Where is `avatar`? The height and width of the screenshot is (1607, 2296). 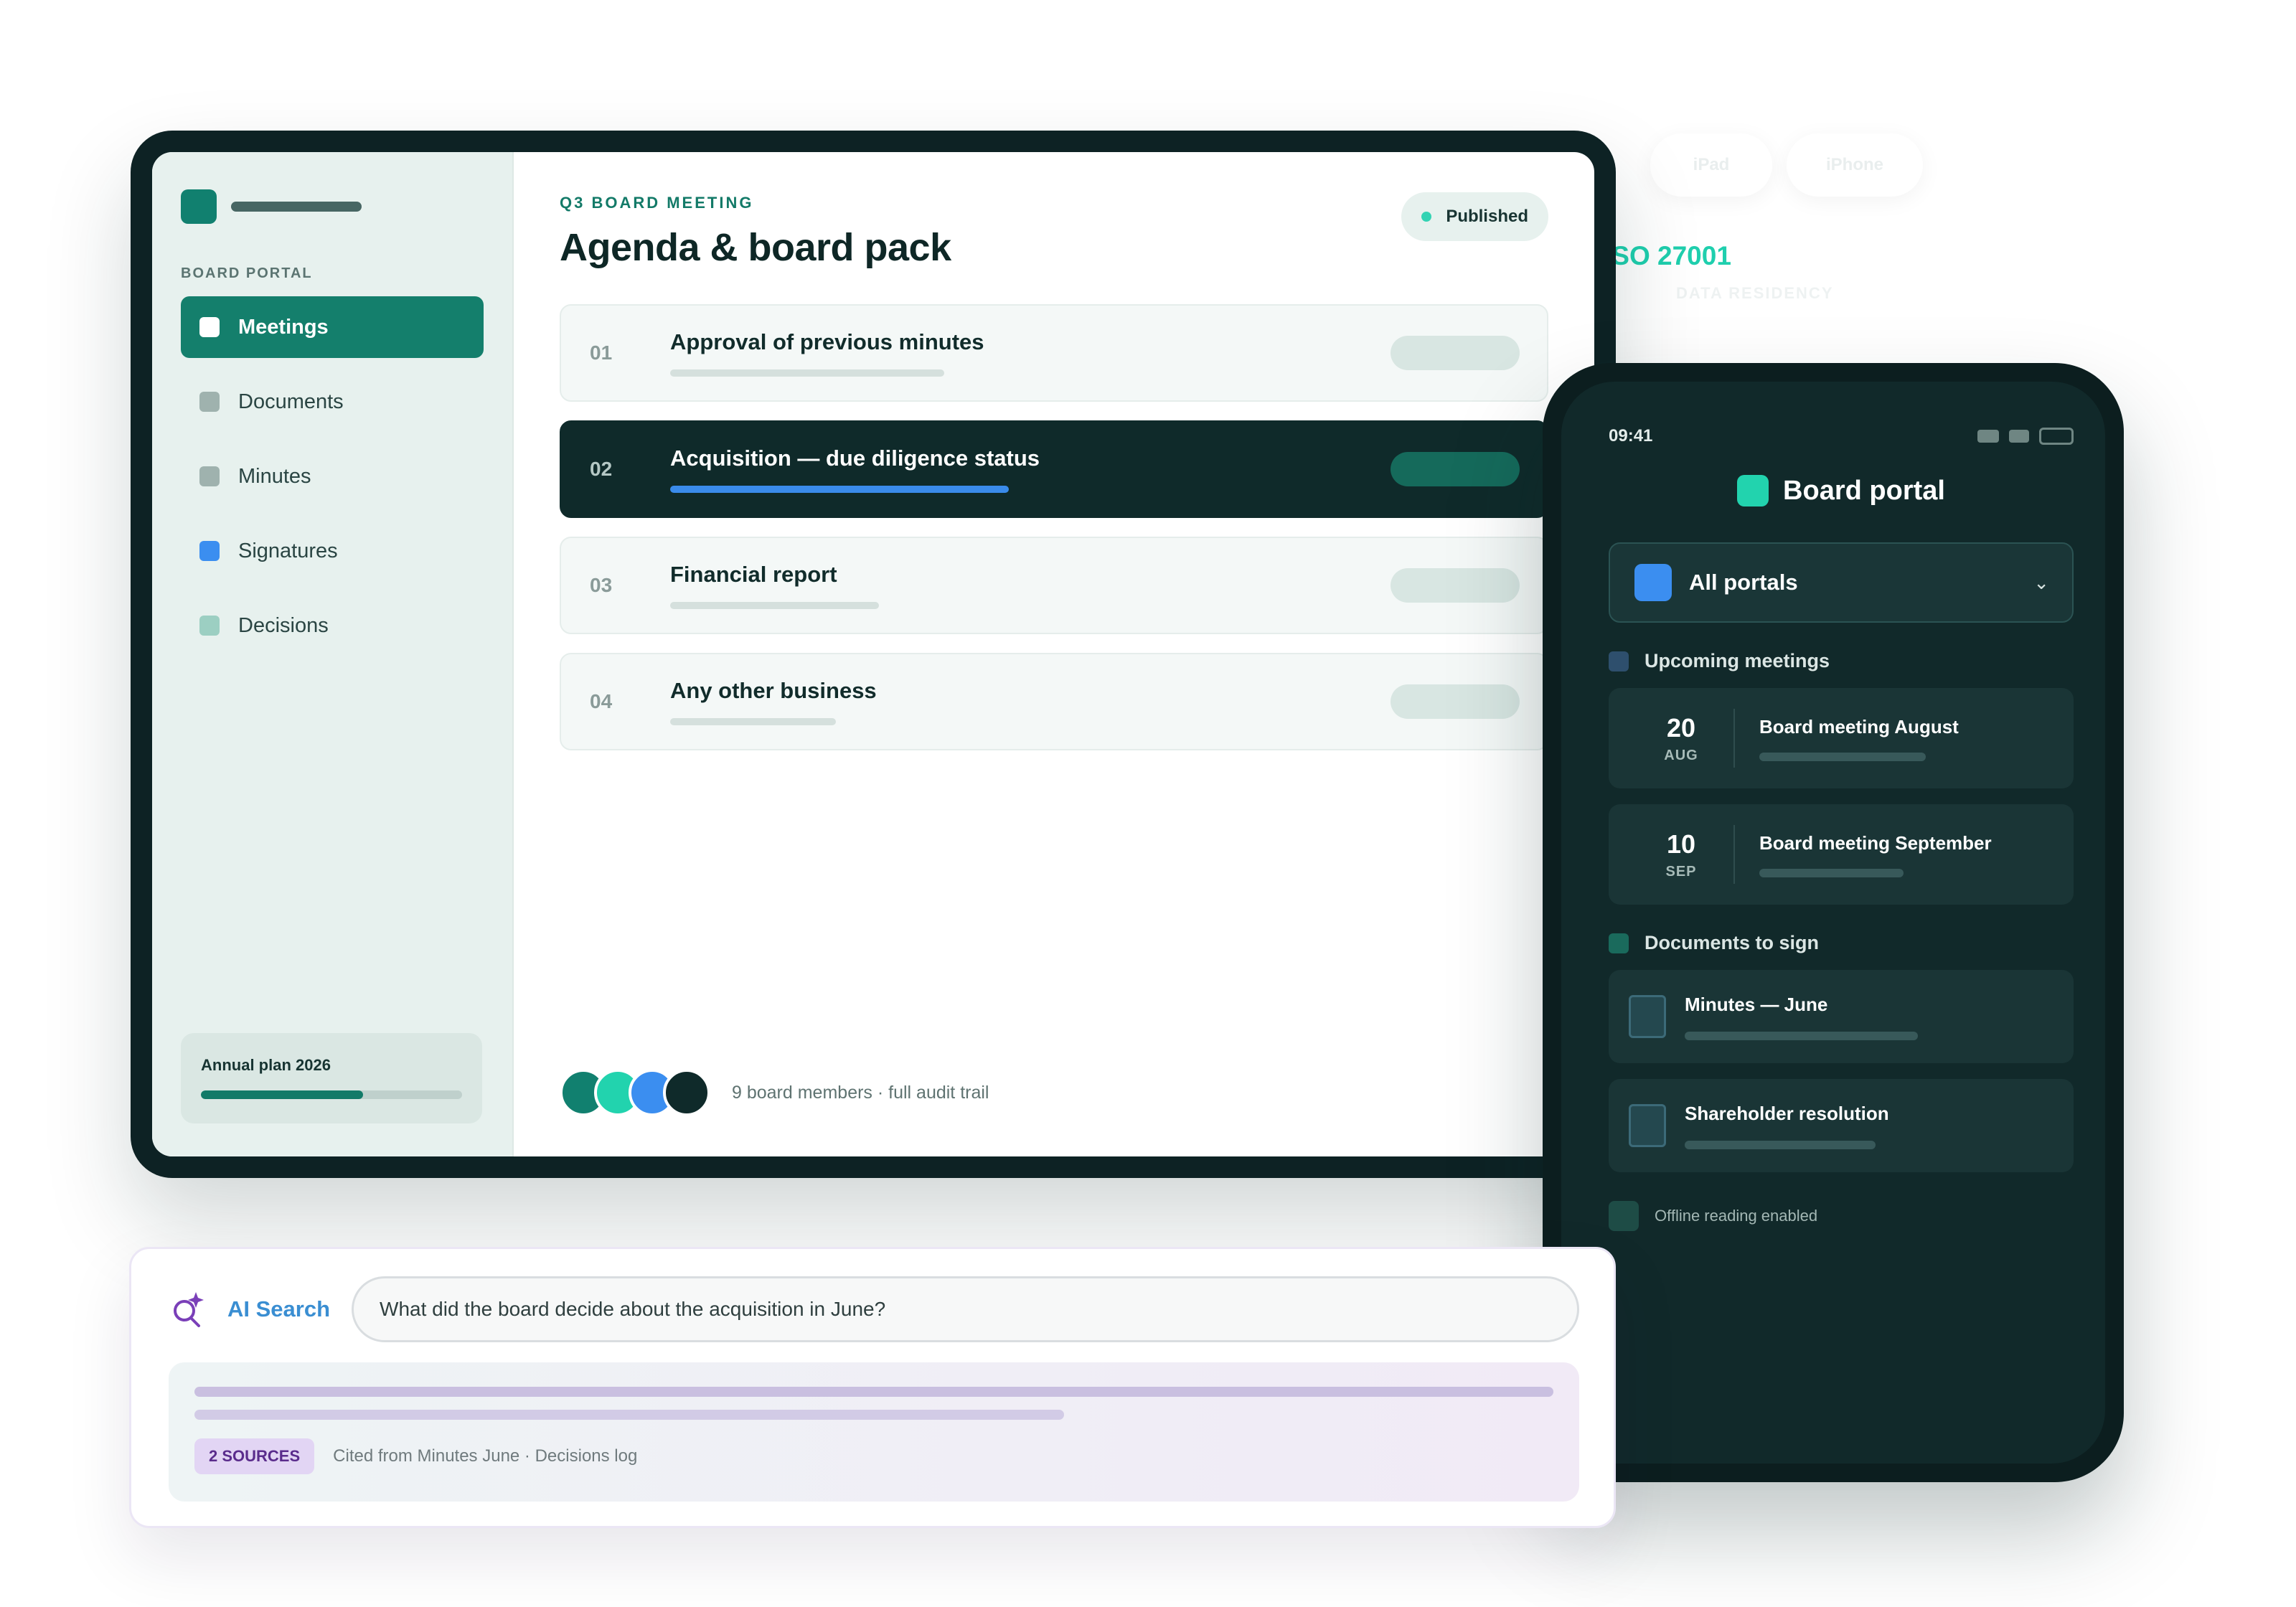
avatar is located at coordinates (686, 1092).